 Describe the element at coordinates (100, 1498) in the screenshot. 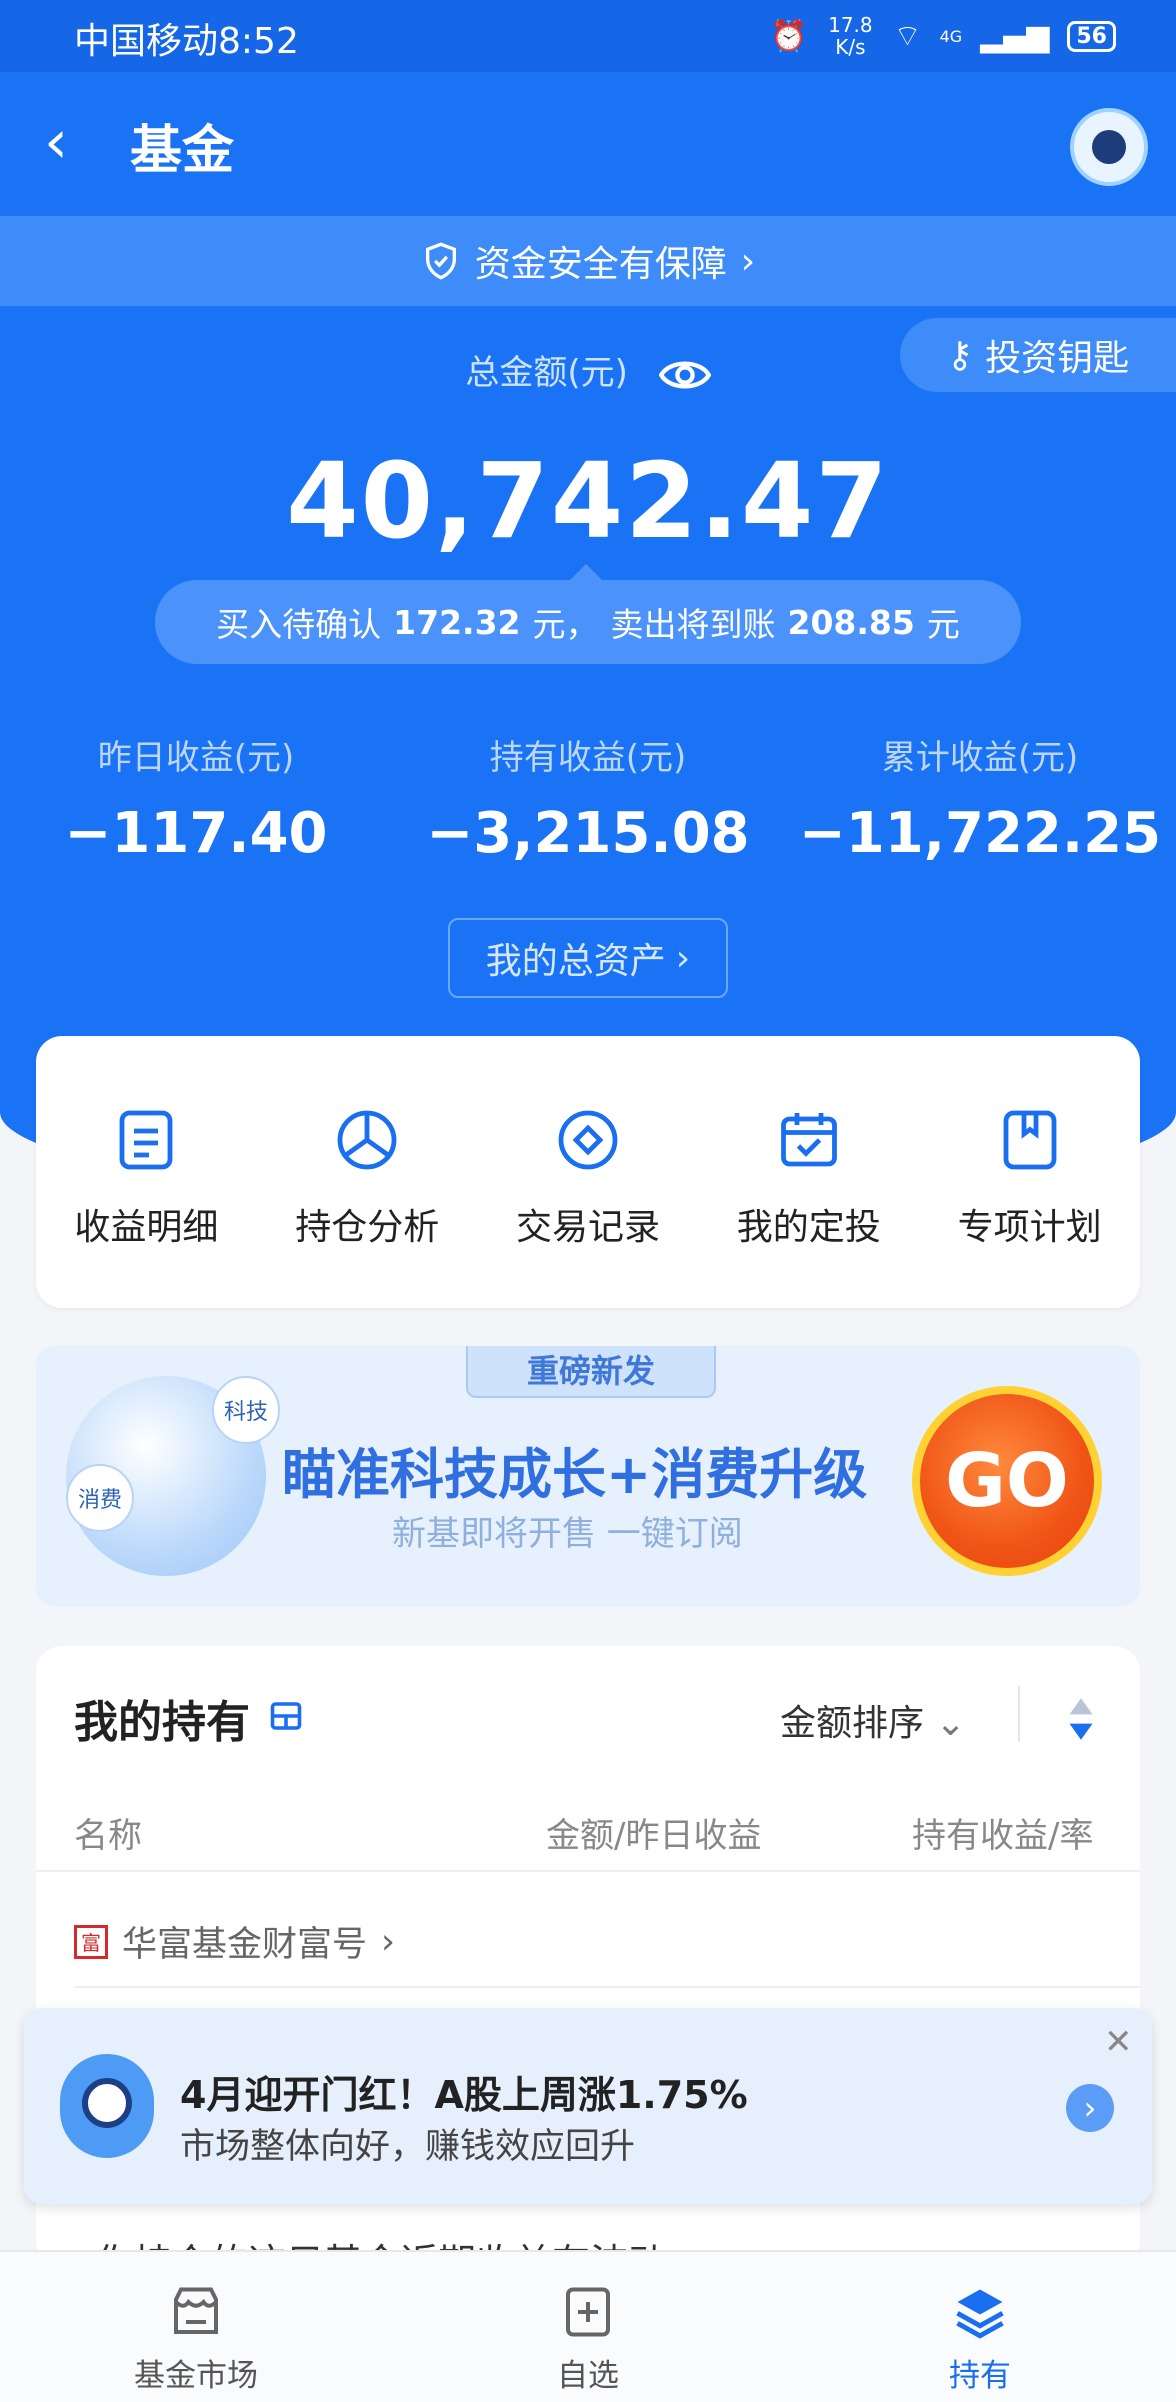

I see `consumer-bubble: 消费` at that location.